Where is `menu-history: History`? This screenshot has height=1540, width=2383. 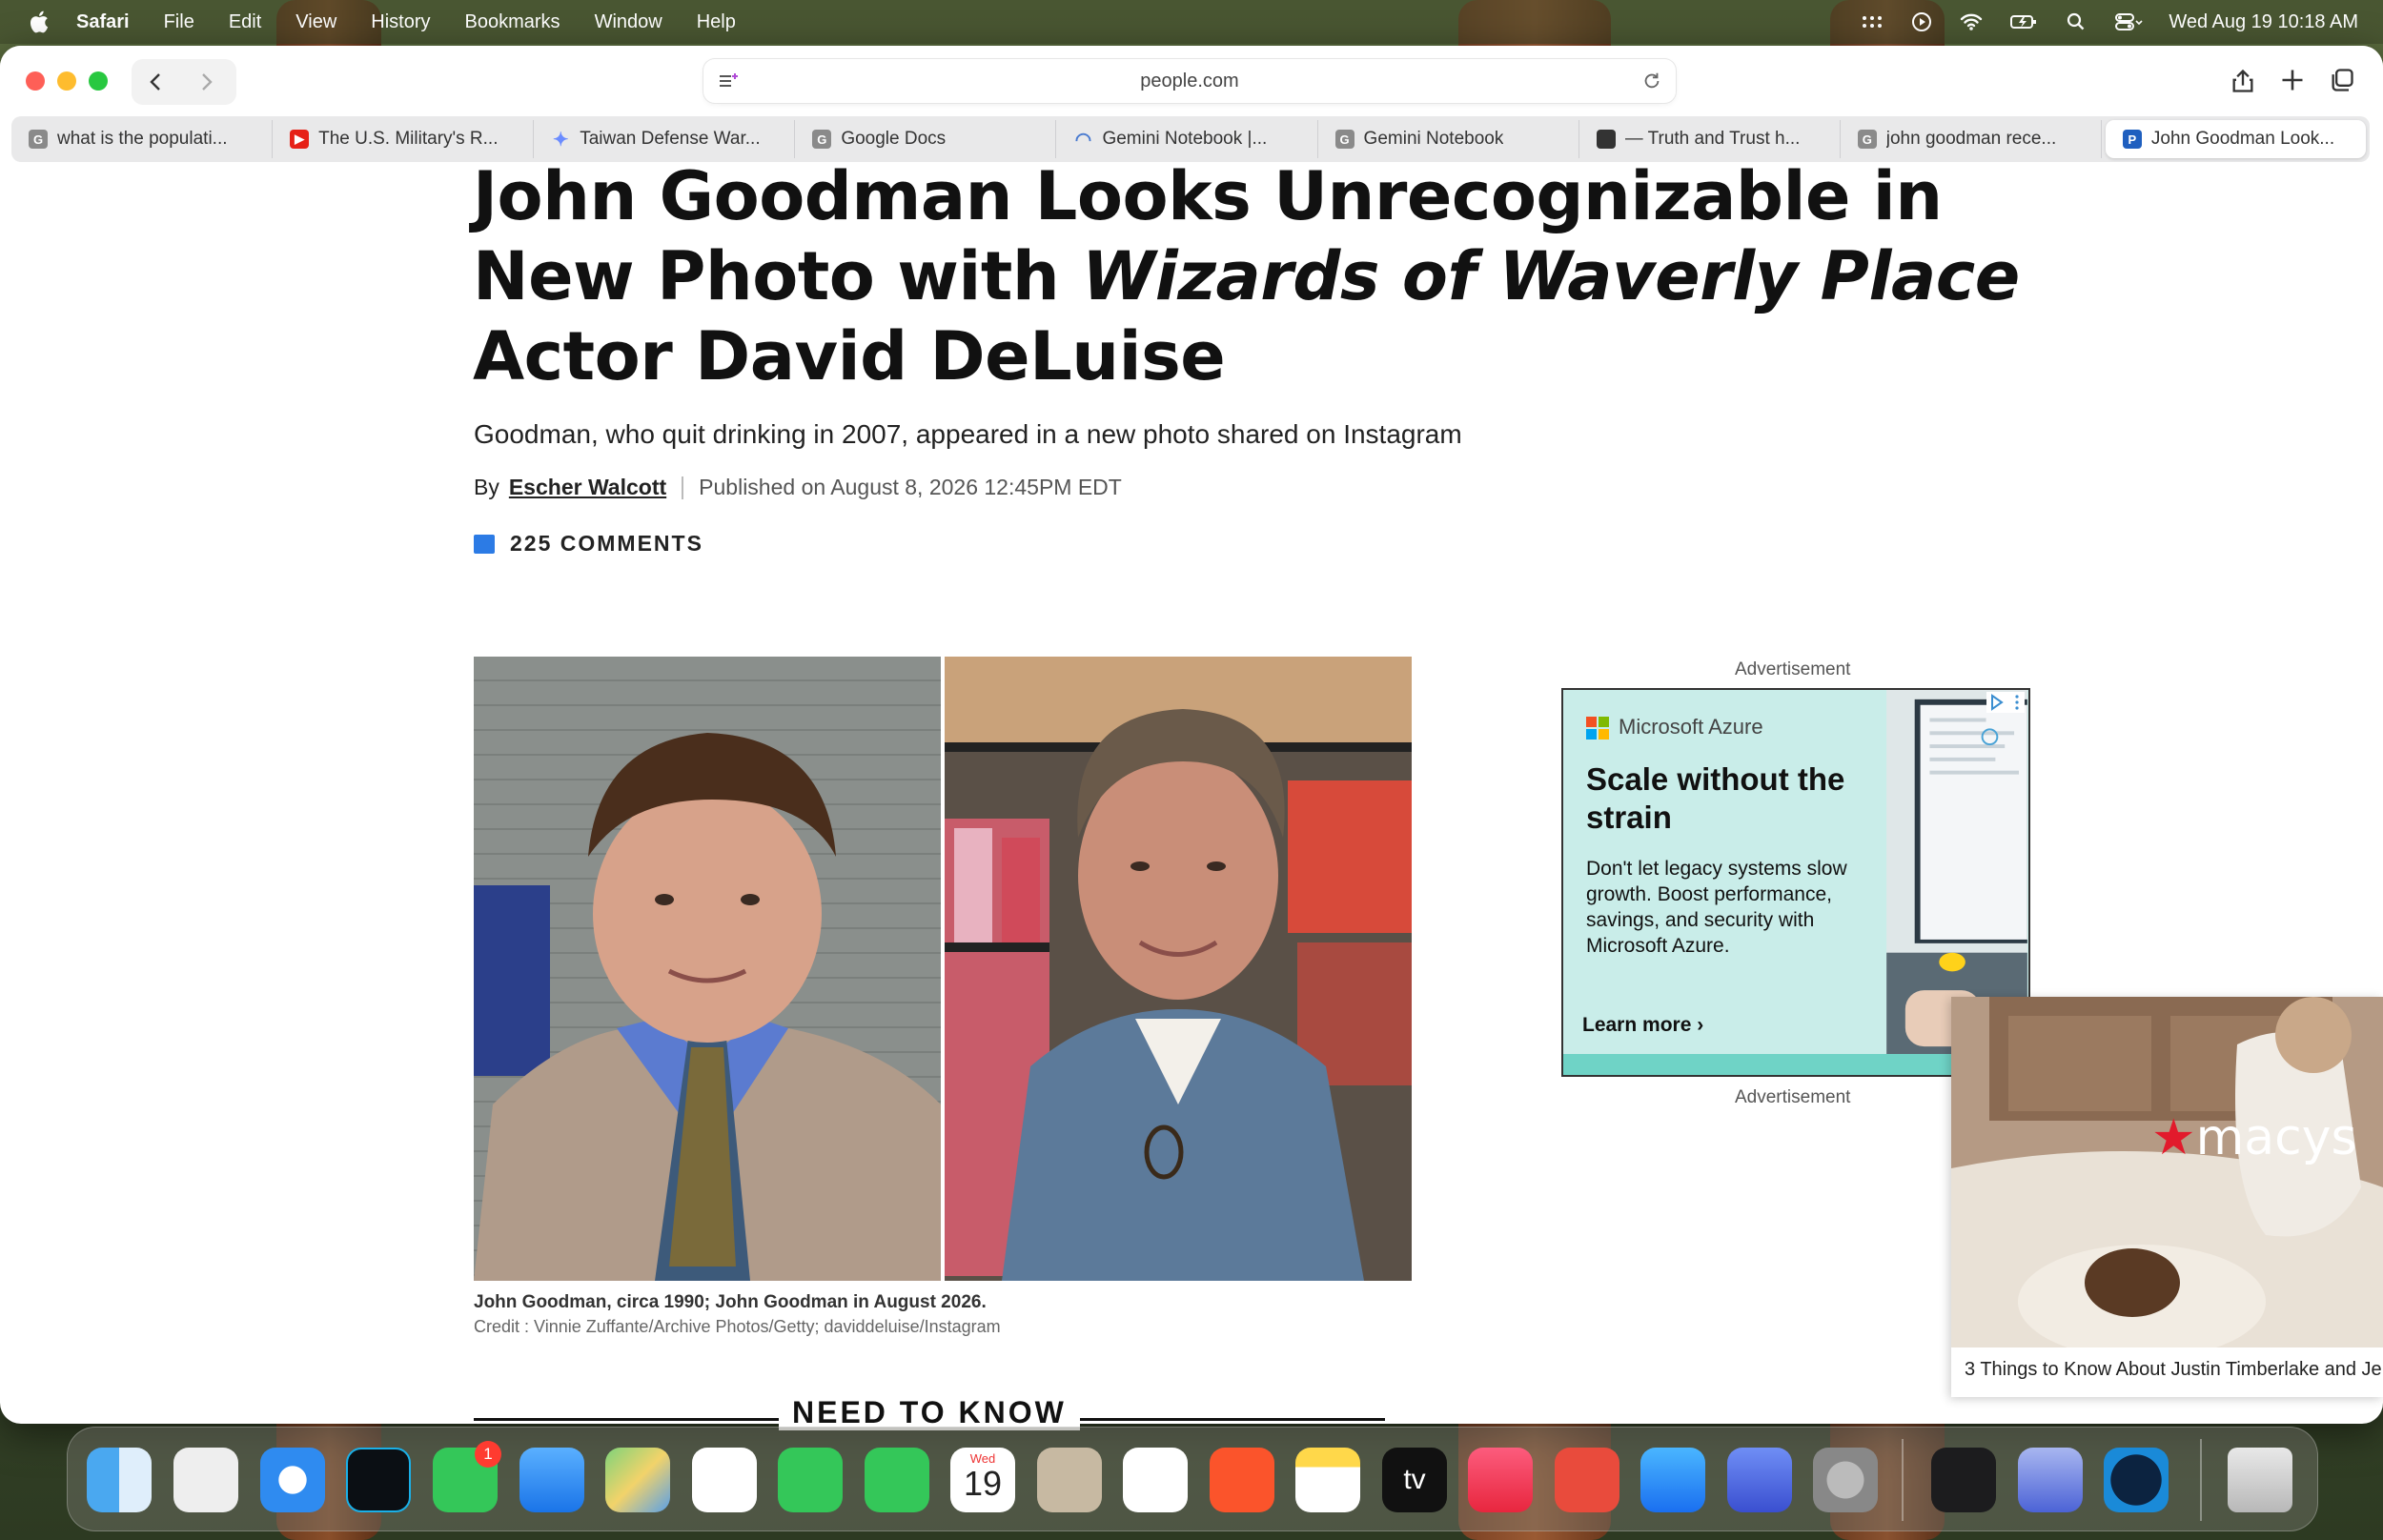
menu-history: History is located at coordinates (401, 22).